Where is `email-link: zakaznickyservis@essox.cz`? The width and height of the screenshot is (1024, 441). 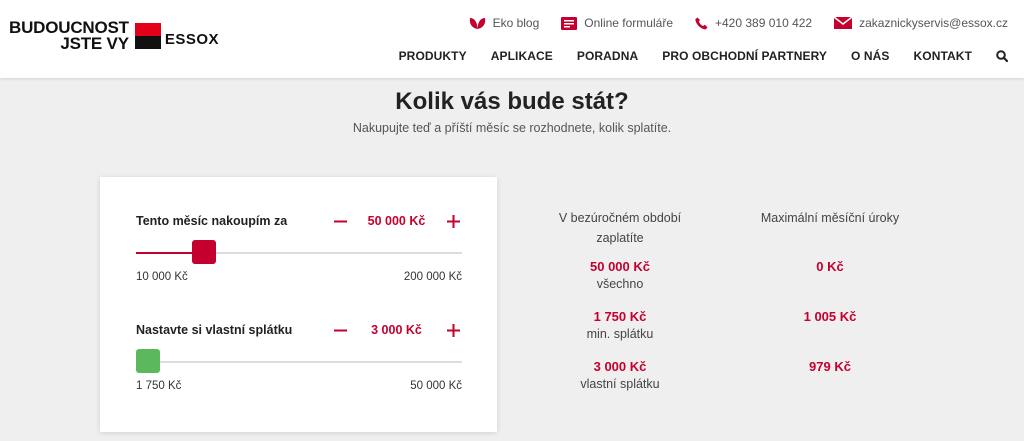 email-link: zakaznickyservis@essox.cz is located at coordinates (921, 23).